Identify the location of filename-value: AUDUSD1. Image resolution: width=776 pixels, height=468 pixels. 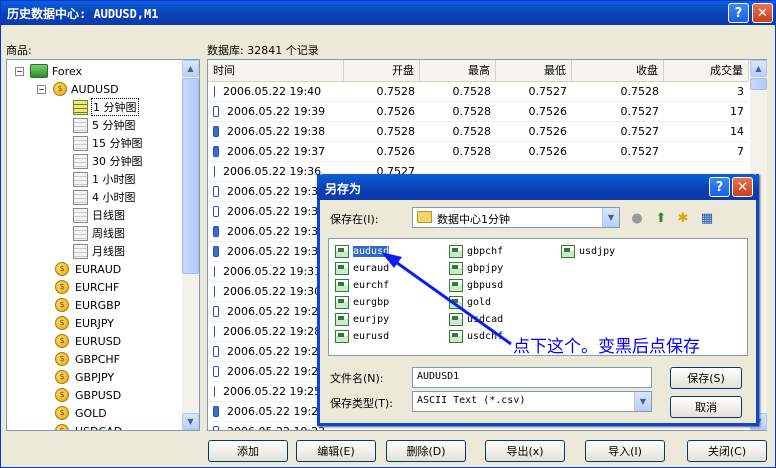
(438, 376).